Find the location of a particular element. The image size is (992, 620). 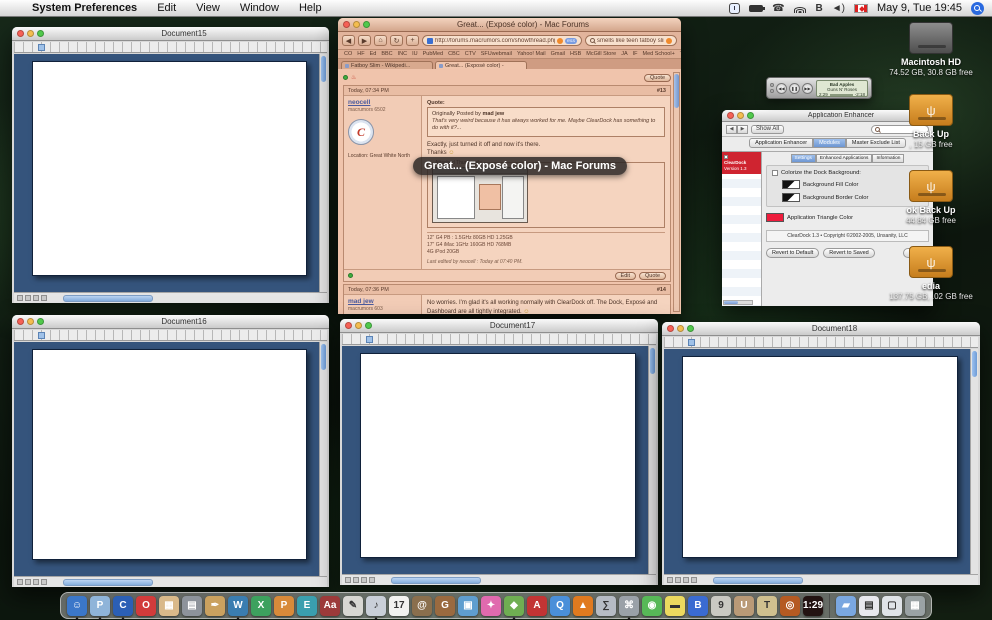

home-button: ⌂ is located at coordinates (380, 40).